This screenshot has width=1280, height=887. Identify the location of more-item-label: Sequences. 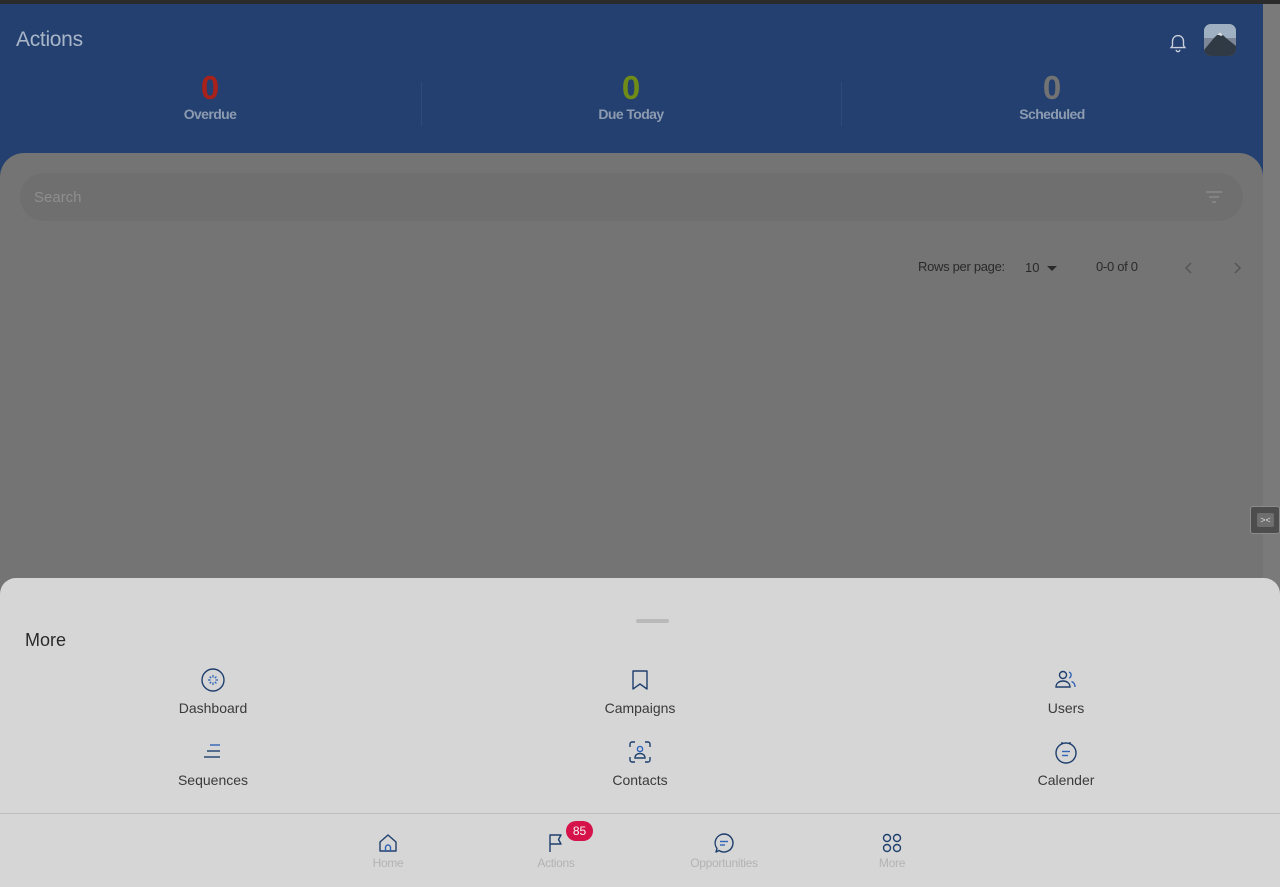
(213, 780).